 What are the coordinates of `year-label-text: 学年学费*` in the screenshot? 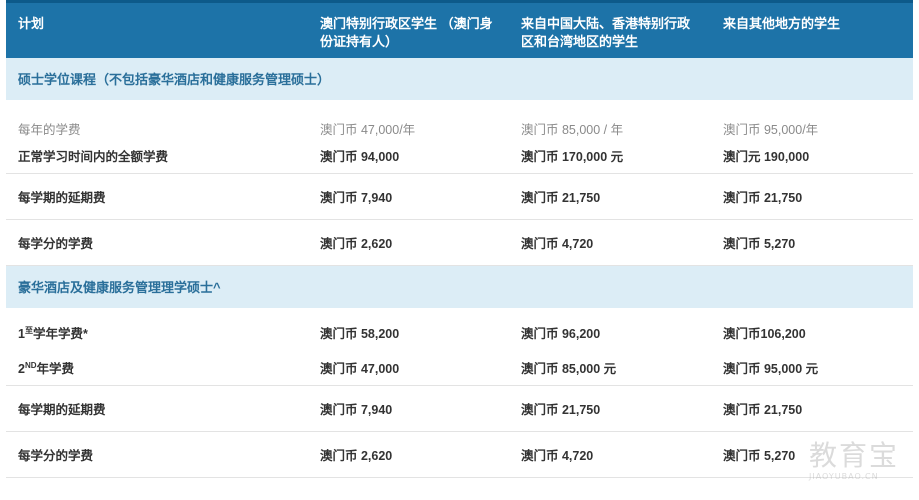 It's located at (60, 334).